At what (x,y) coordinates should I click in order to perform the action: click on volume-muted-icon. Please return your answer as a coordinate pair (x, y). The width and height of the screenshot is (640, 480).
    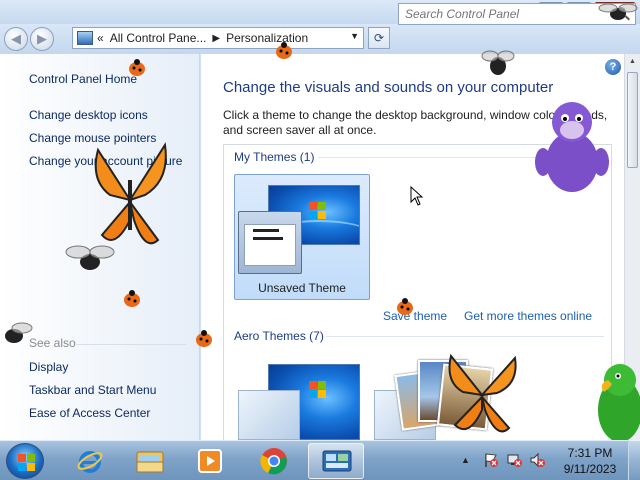
    Looking at the image, I should click on (537, 460).